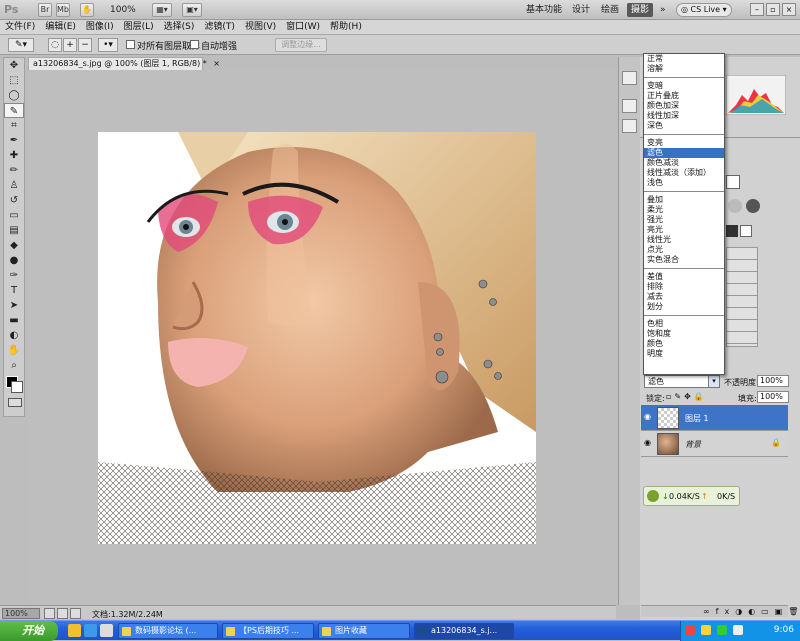  I want to click on eyedropper-tool-icon: ✒, so click(14, 140).